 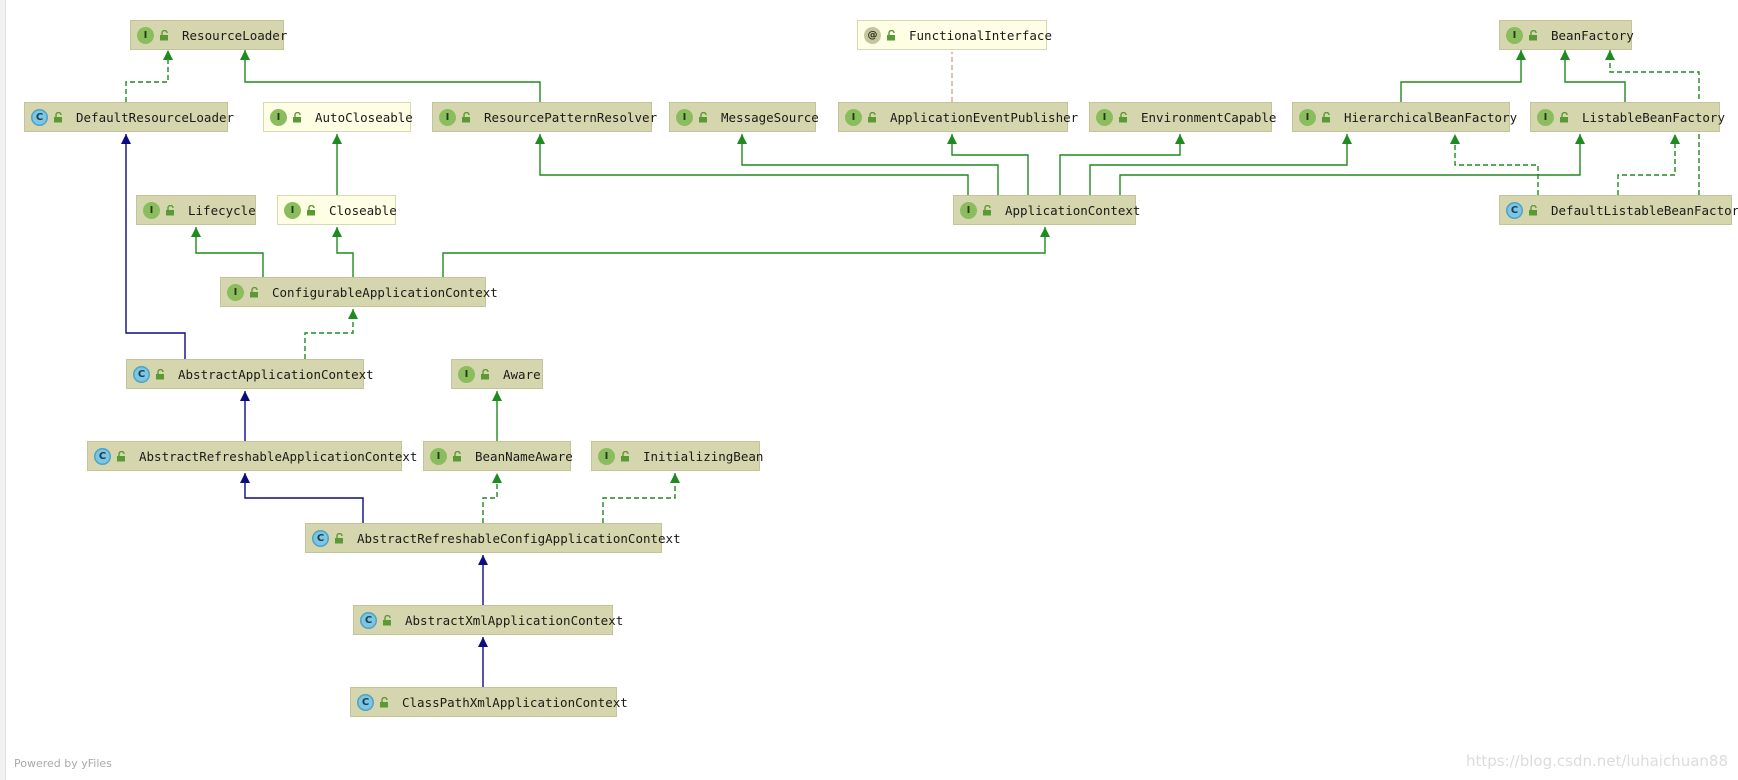 I want to click on node-abstract-application-context: C AbstractApplicationContext, so click(x=250, y=374).